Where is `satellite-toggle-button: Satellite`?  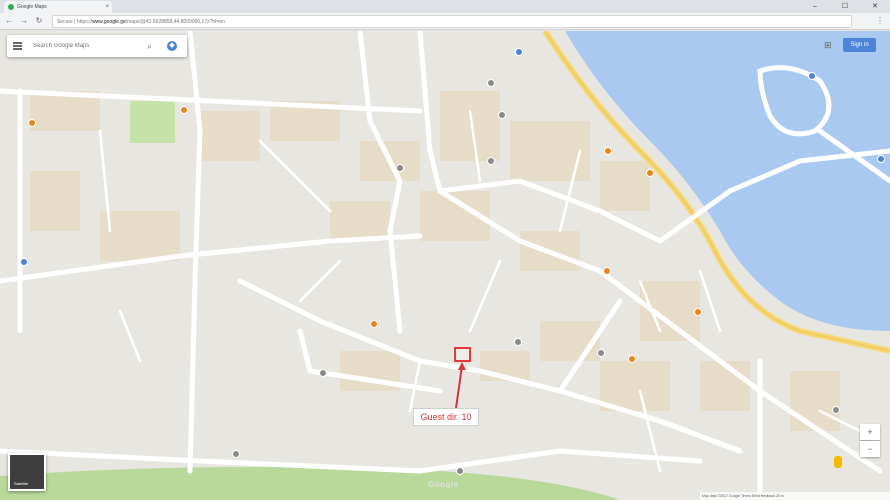 satellite-toggle-button: Satellite is located at coordinates (27, 472).